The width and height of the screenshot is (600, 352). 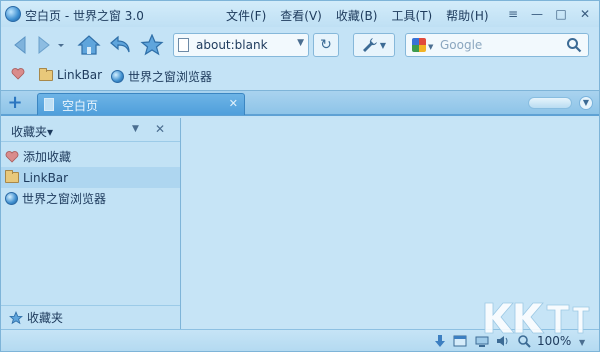 What do you see at coordinates (32, 131) in the screenshot?
I see `sidebar-title: 收藏夹▾` at bounding box center [32, 131].